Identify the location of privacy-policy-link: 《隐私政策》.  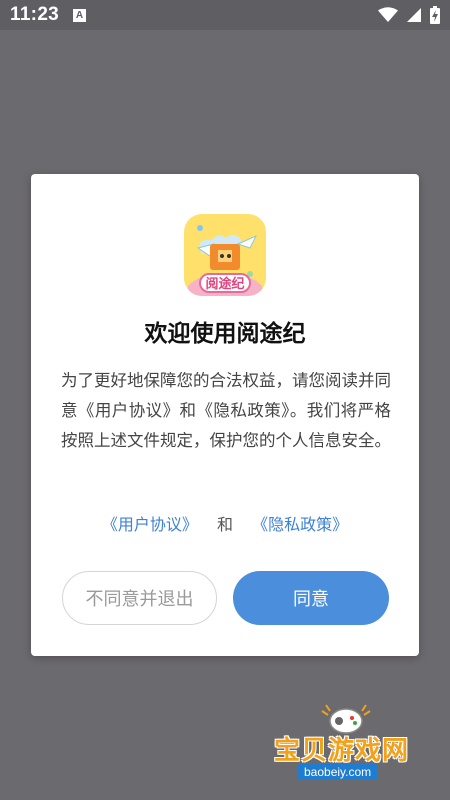
(300, 524).